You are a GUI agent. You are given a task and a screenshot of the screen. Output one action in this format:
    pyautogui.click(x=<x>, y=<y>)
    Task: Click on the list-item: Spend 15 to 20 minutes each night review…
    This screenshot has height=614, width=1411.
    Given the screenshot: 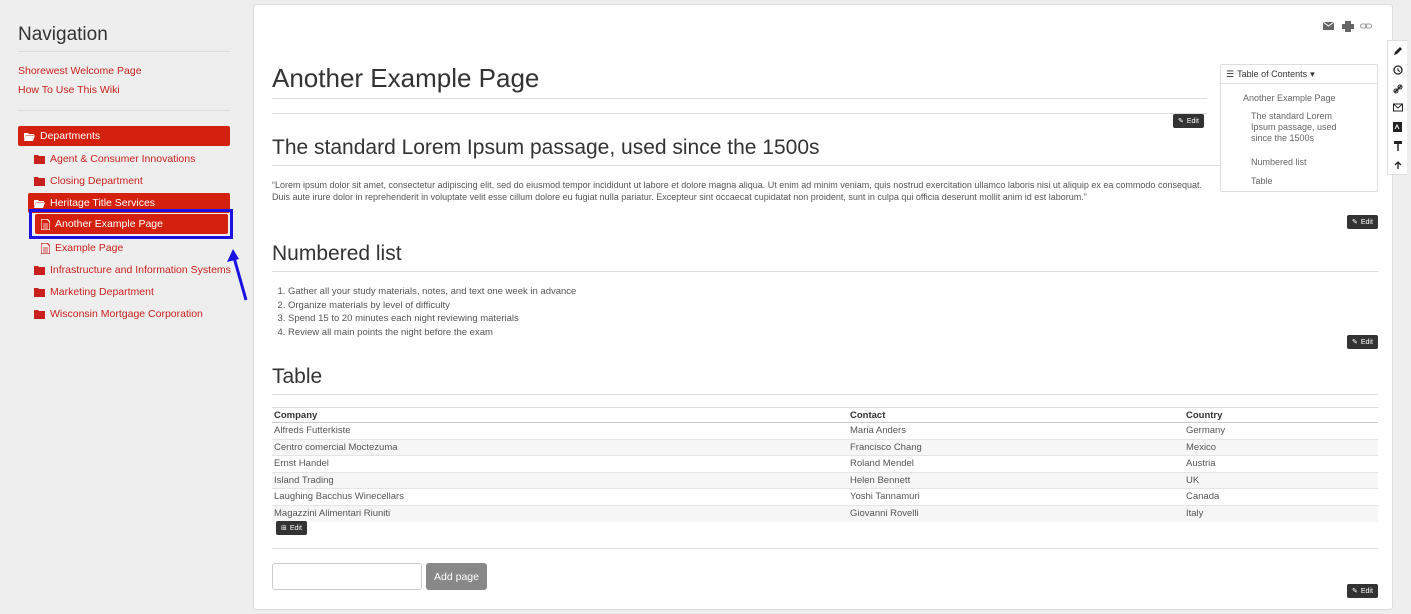 What is the action you would take?
    pyautogui.click(x=432, y=319)
    